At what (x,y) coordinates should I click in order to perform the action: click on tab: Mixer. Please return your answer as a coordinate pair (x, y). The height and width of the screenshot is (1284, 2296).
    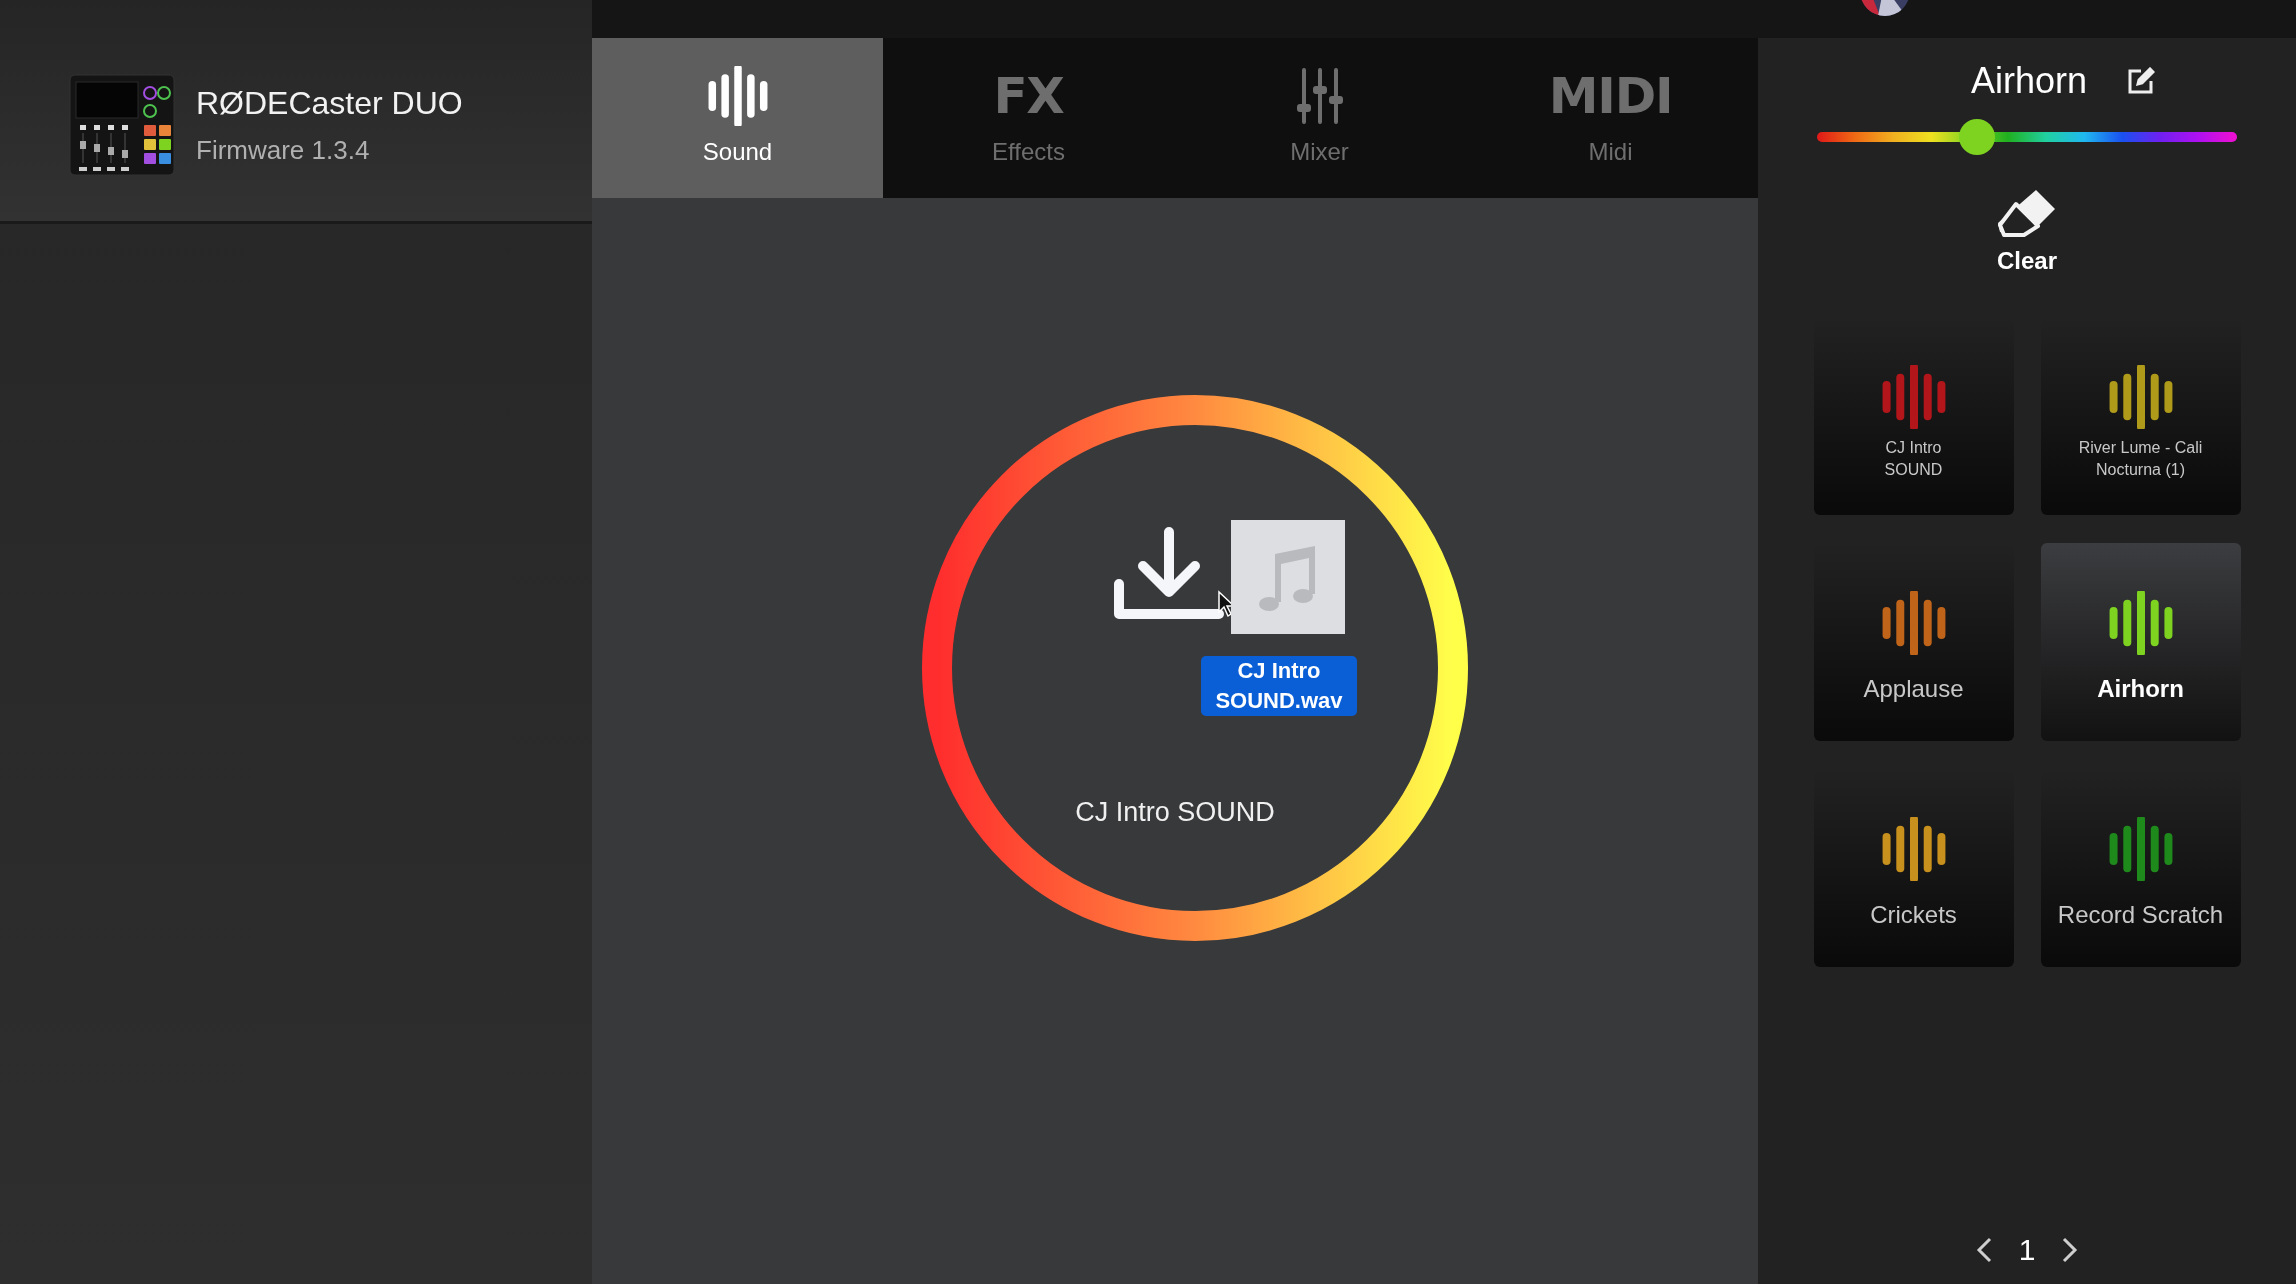
    Looking at the image, I should click on (1319, 118).